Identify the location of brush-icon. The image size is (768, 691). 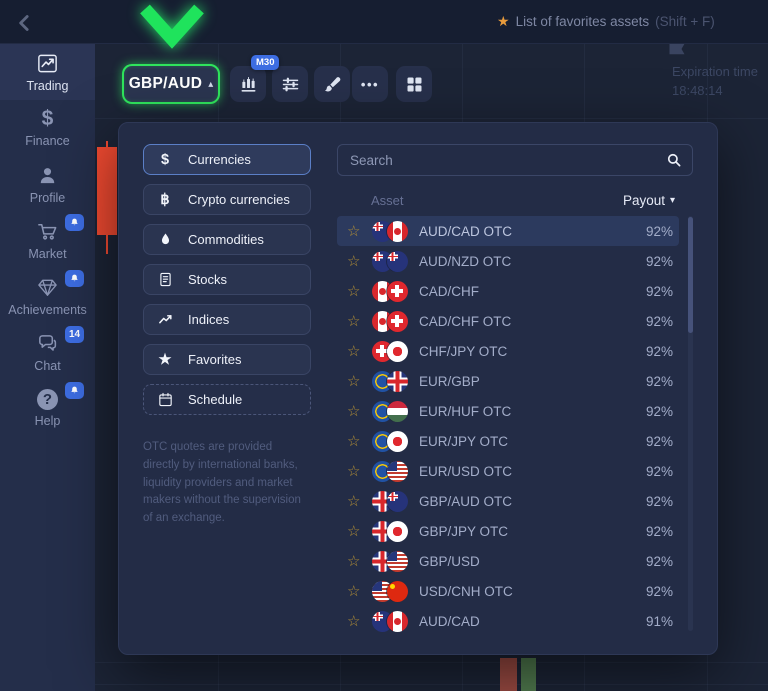
(332, 83).